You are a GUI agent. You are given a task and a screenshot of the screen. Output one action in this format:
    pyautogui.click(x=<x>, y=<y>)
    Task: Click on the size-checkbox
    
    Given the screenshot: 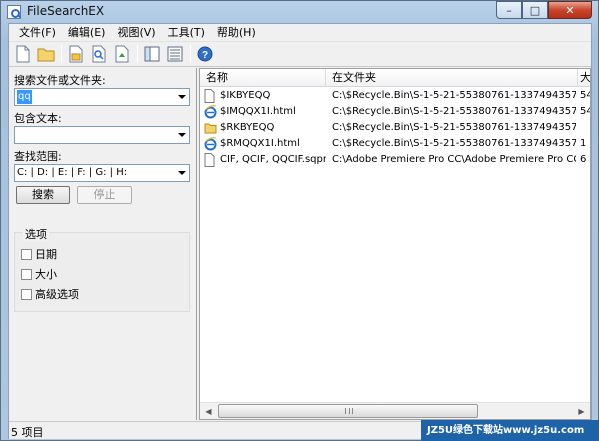 What is the action you would take?
    pyautogui.click(x=26, y=274)
    